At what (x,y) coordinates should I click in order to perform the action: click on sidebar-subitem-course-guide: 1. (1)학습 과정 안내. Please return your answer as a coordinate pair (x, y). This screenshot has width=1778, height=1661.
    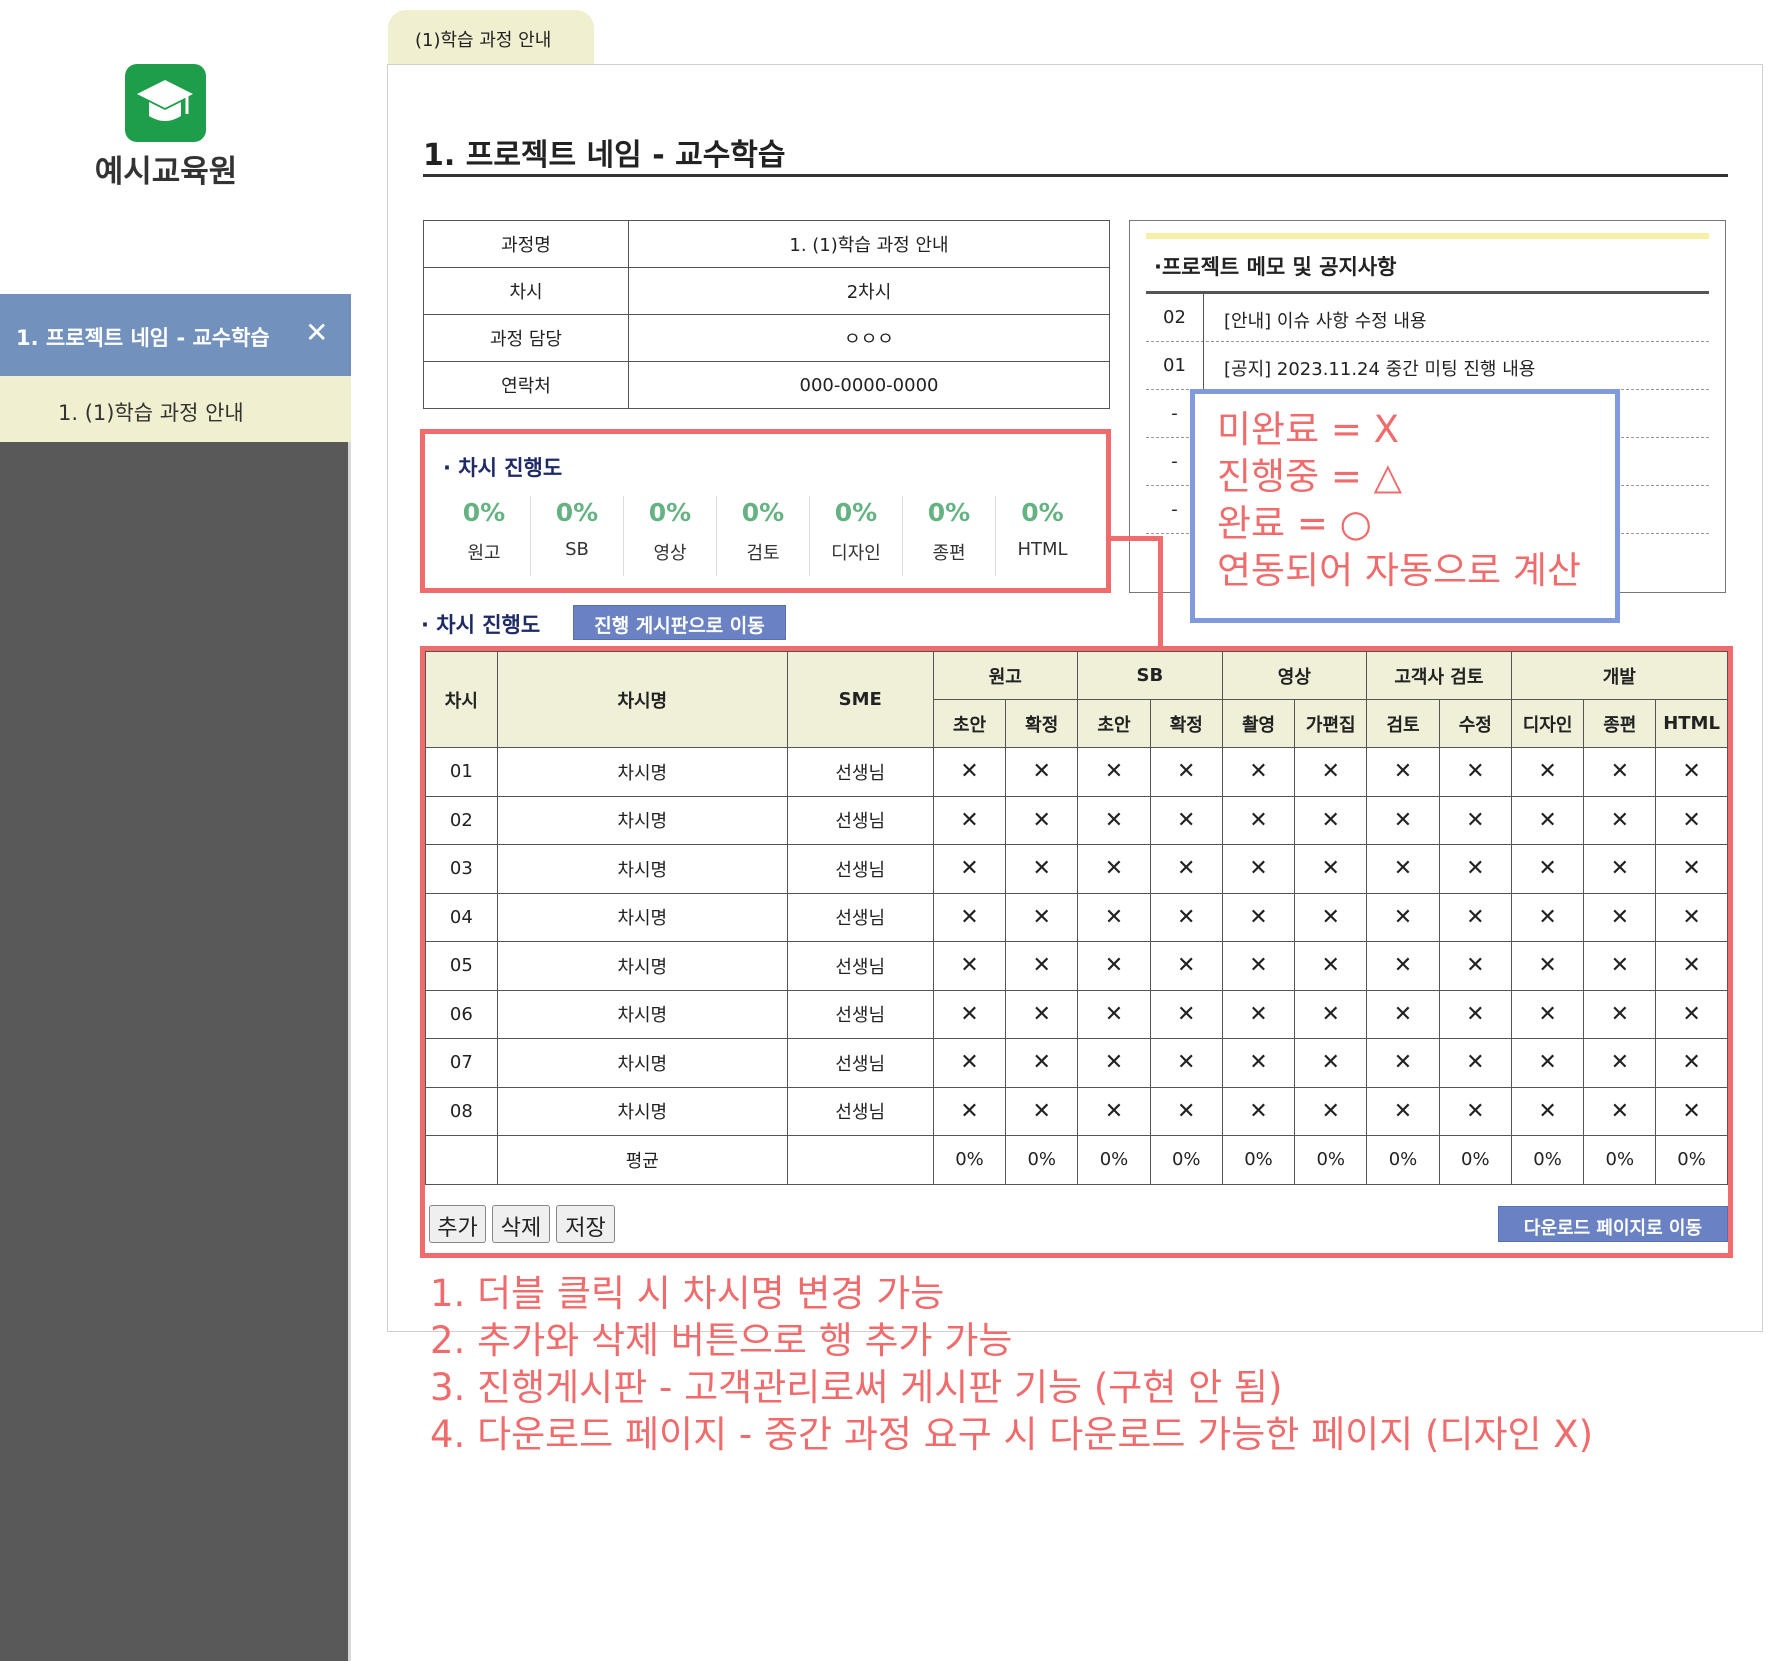
    Looking at the image, I should click on (175, 409).